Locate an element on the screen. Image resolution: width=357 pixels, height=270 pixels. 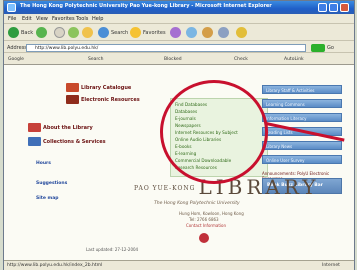
links-search: Search is located at coordinates (95, 59).